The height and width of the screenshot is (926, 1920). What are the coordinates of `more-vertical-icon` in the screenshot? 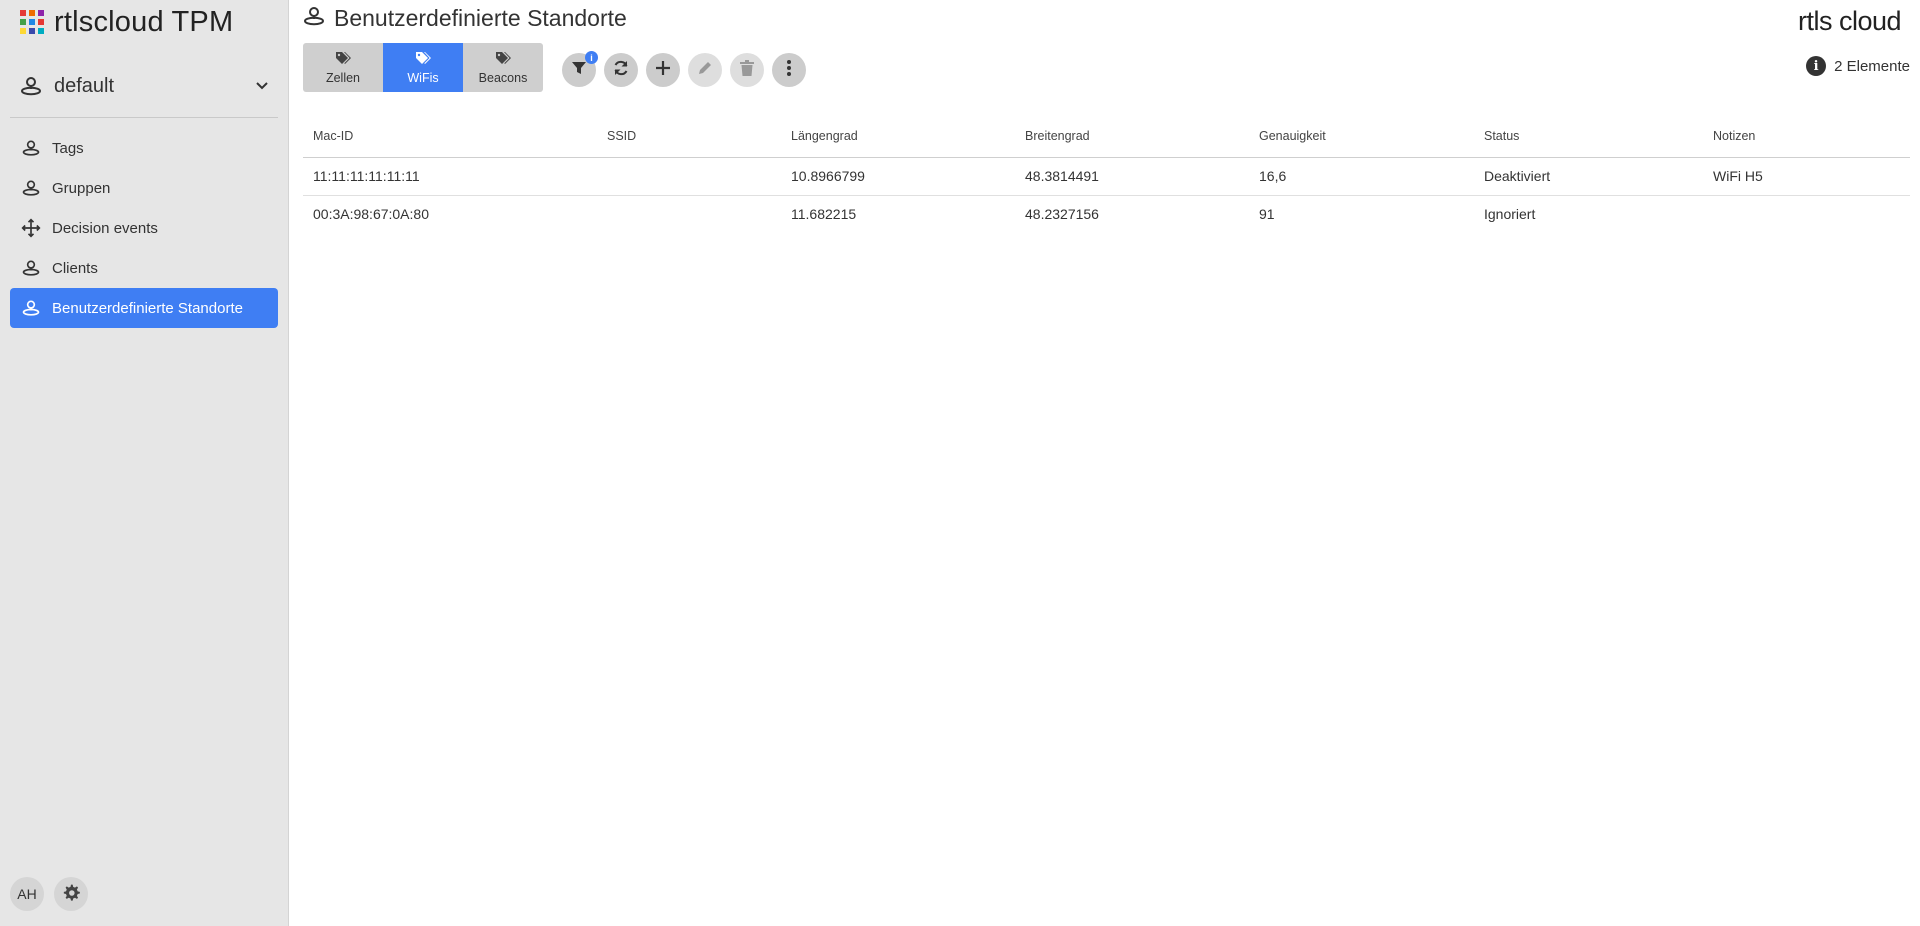 It's located at (789, 70).